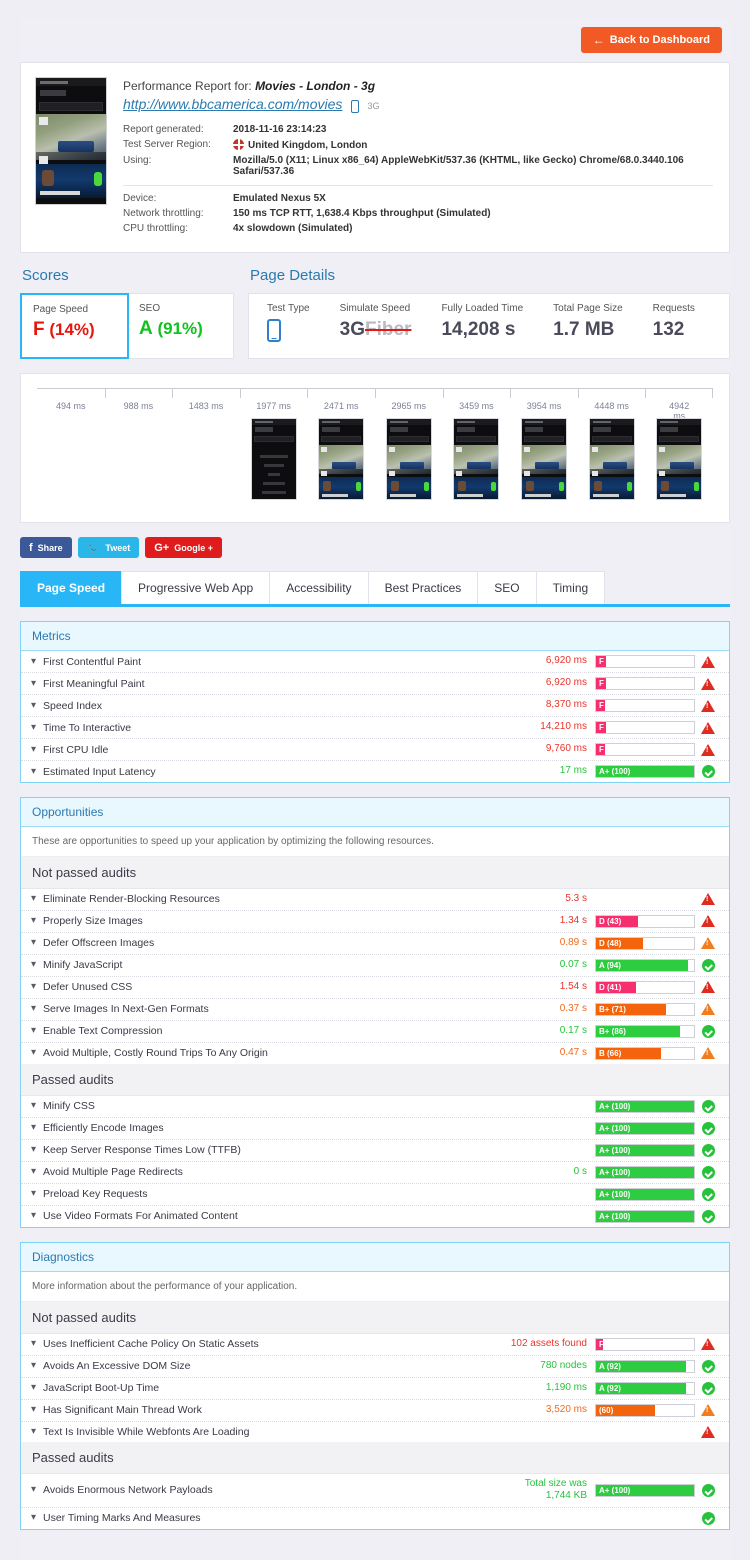 The height and width of the screenshot is (1560, 750). What do you see at coordinates (319, 587) in the screenshot?
I see `tab-accessibility: Accessibility` at bounding box center [319, 587].